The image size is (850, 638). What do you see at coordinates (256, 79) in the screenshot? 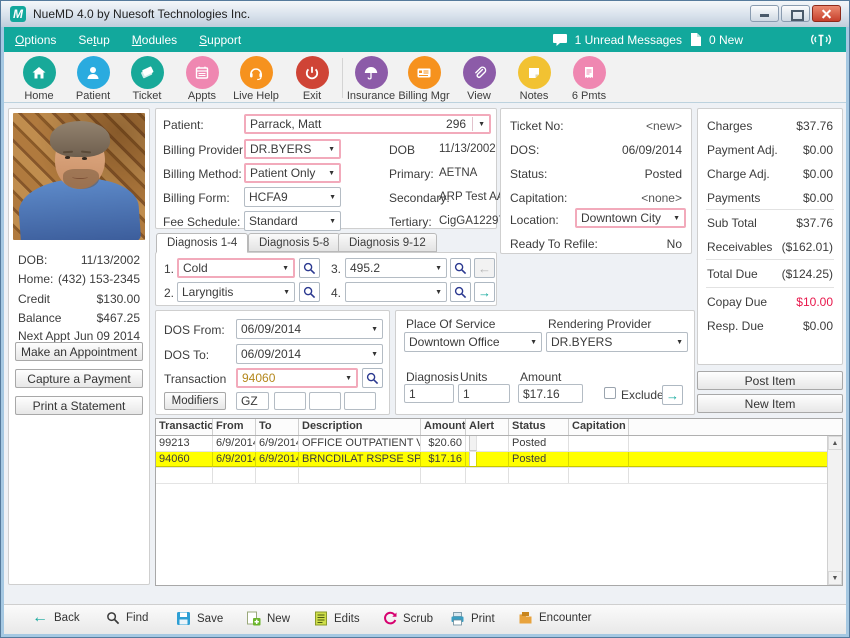
I see `toolbar-live-help: Live Help` at bounding box center [256, 79].